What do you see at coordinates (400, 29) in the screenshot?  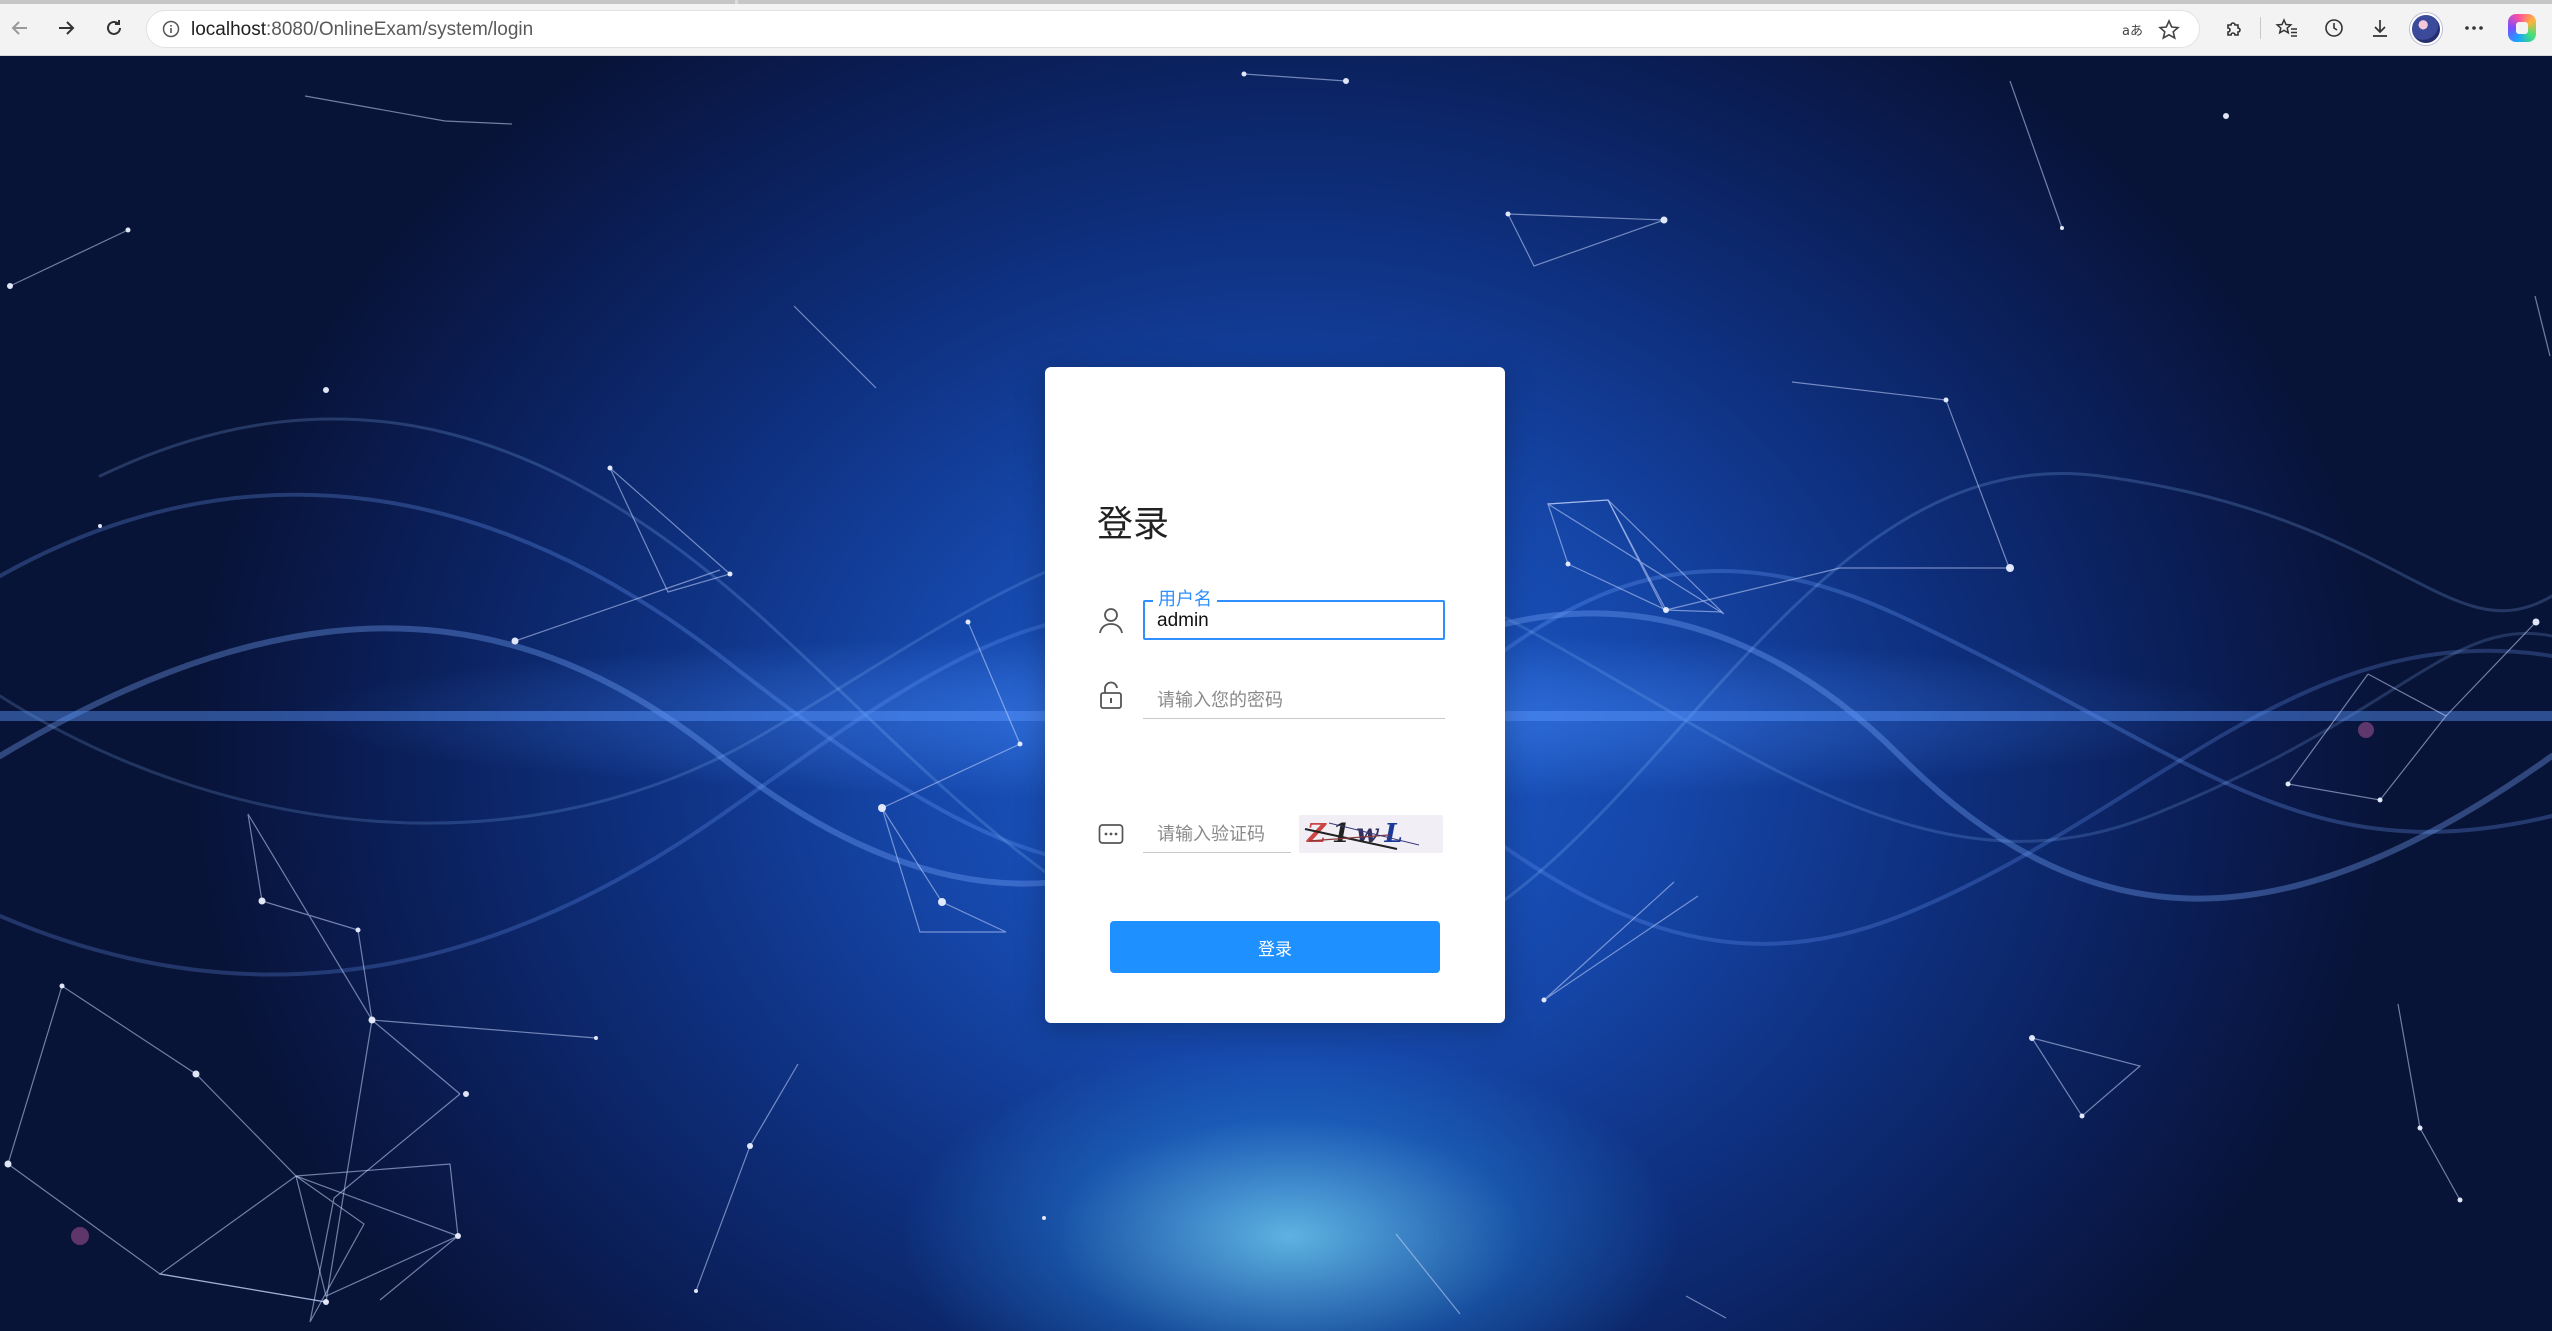 I see `url-path: :8080/OnlineExam/system/login` at bounding box center [400, 29].